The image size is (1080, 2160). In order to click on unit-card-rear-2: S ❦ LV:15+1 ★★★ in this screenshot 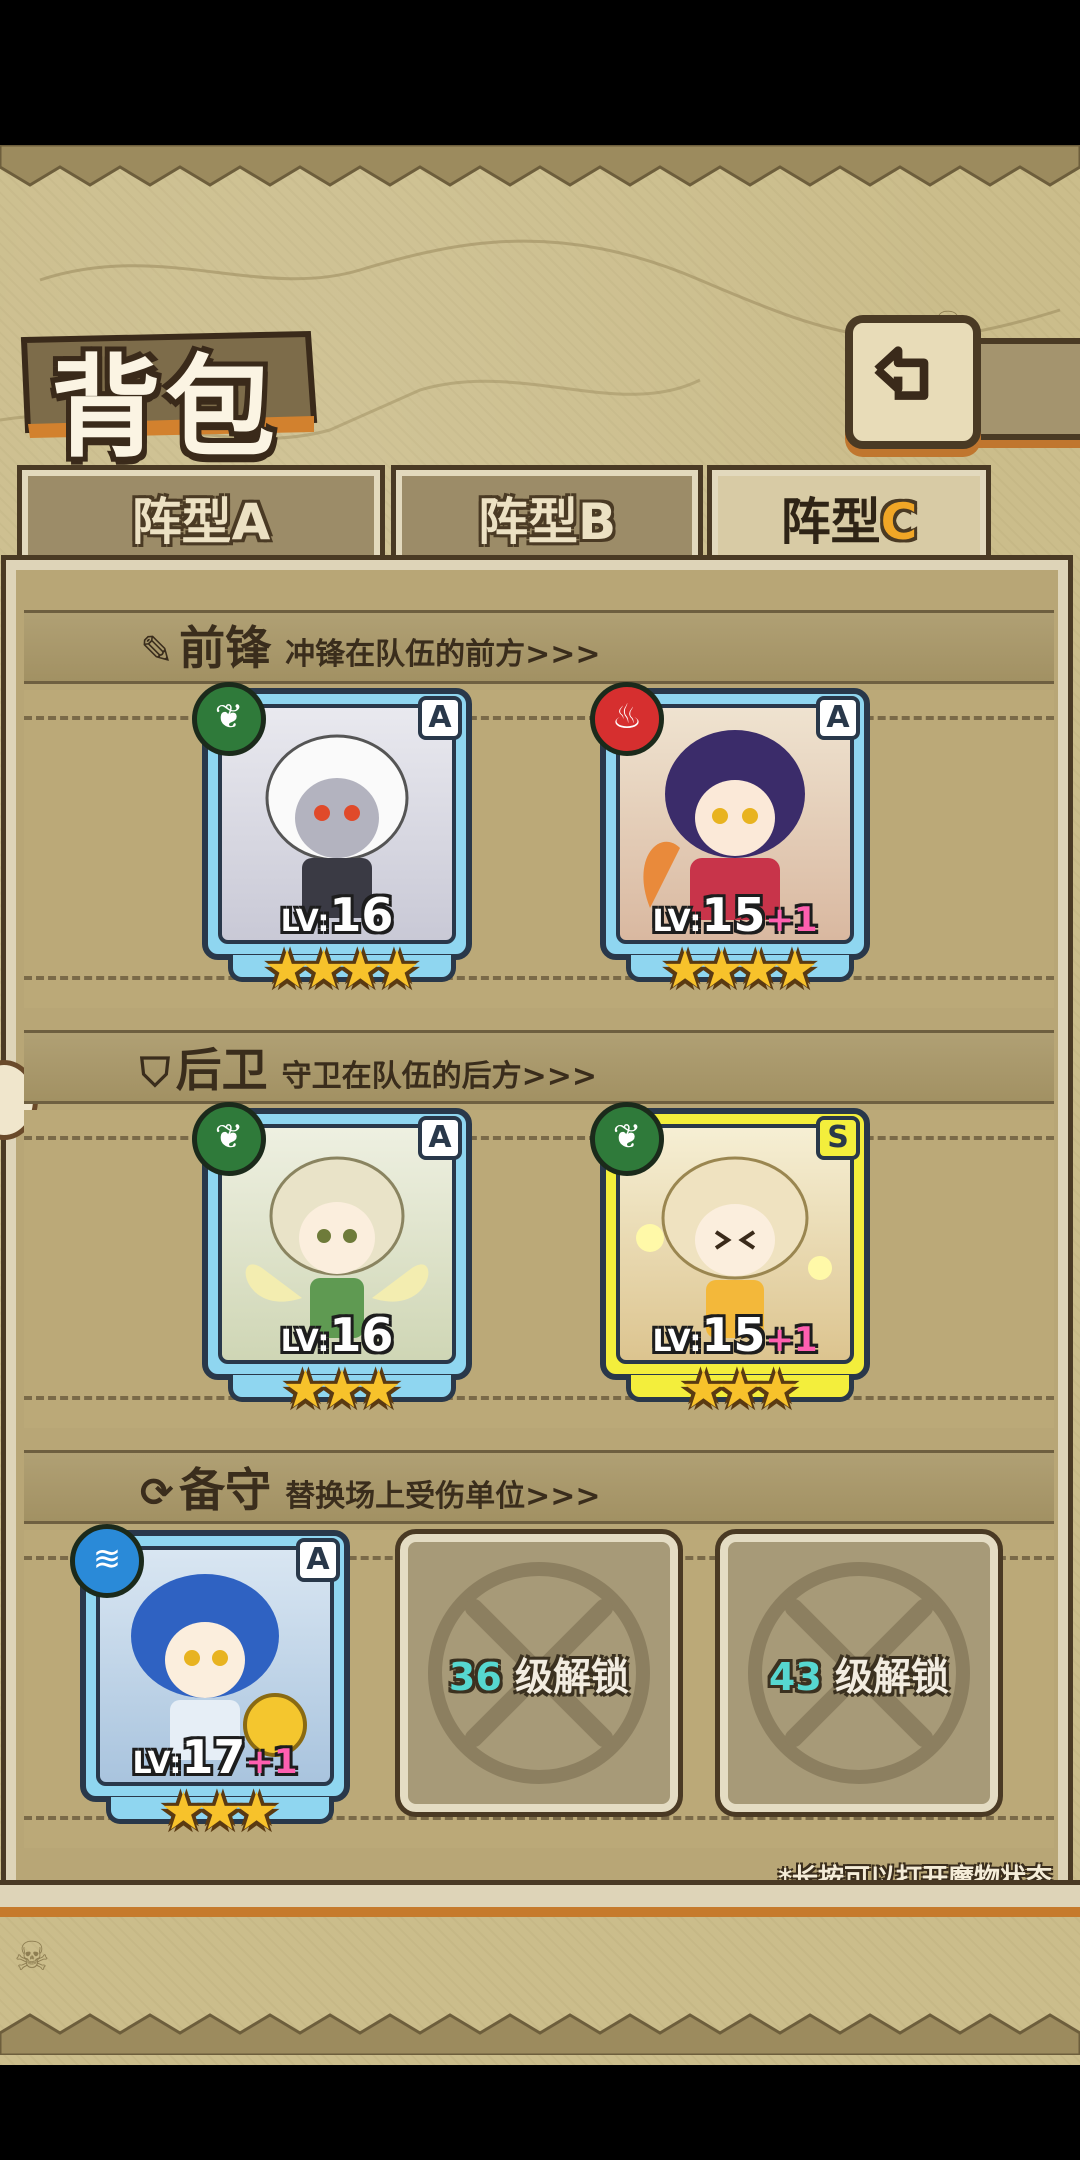, I will do `click(730, 1261)`.